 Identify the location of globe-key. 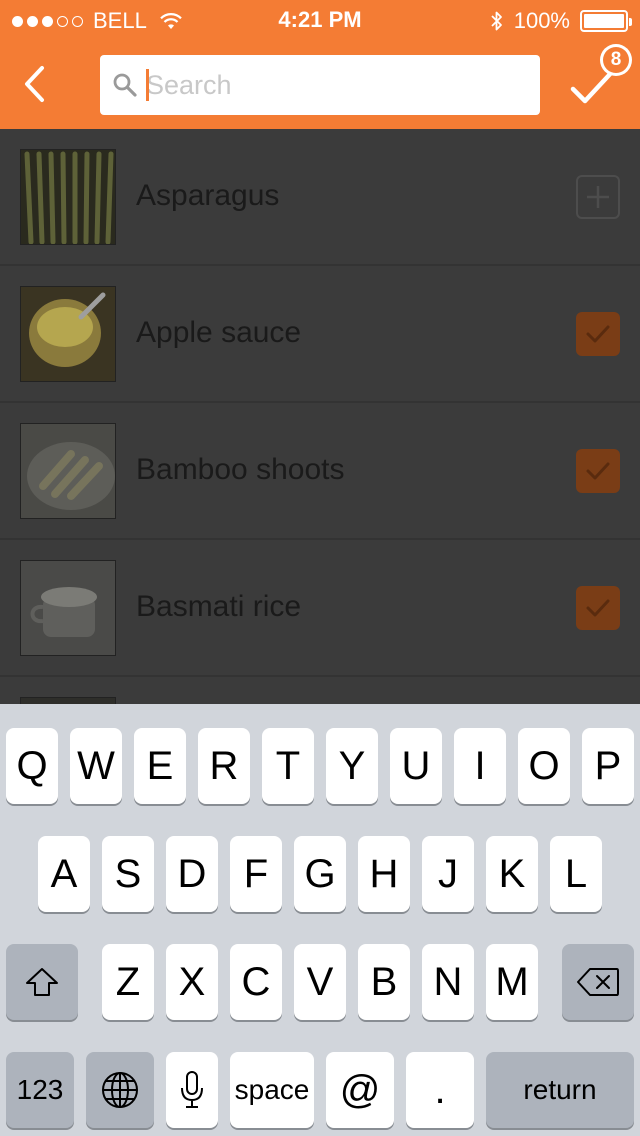
(120, 1090).